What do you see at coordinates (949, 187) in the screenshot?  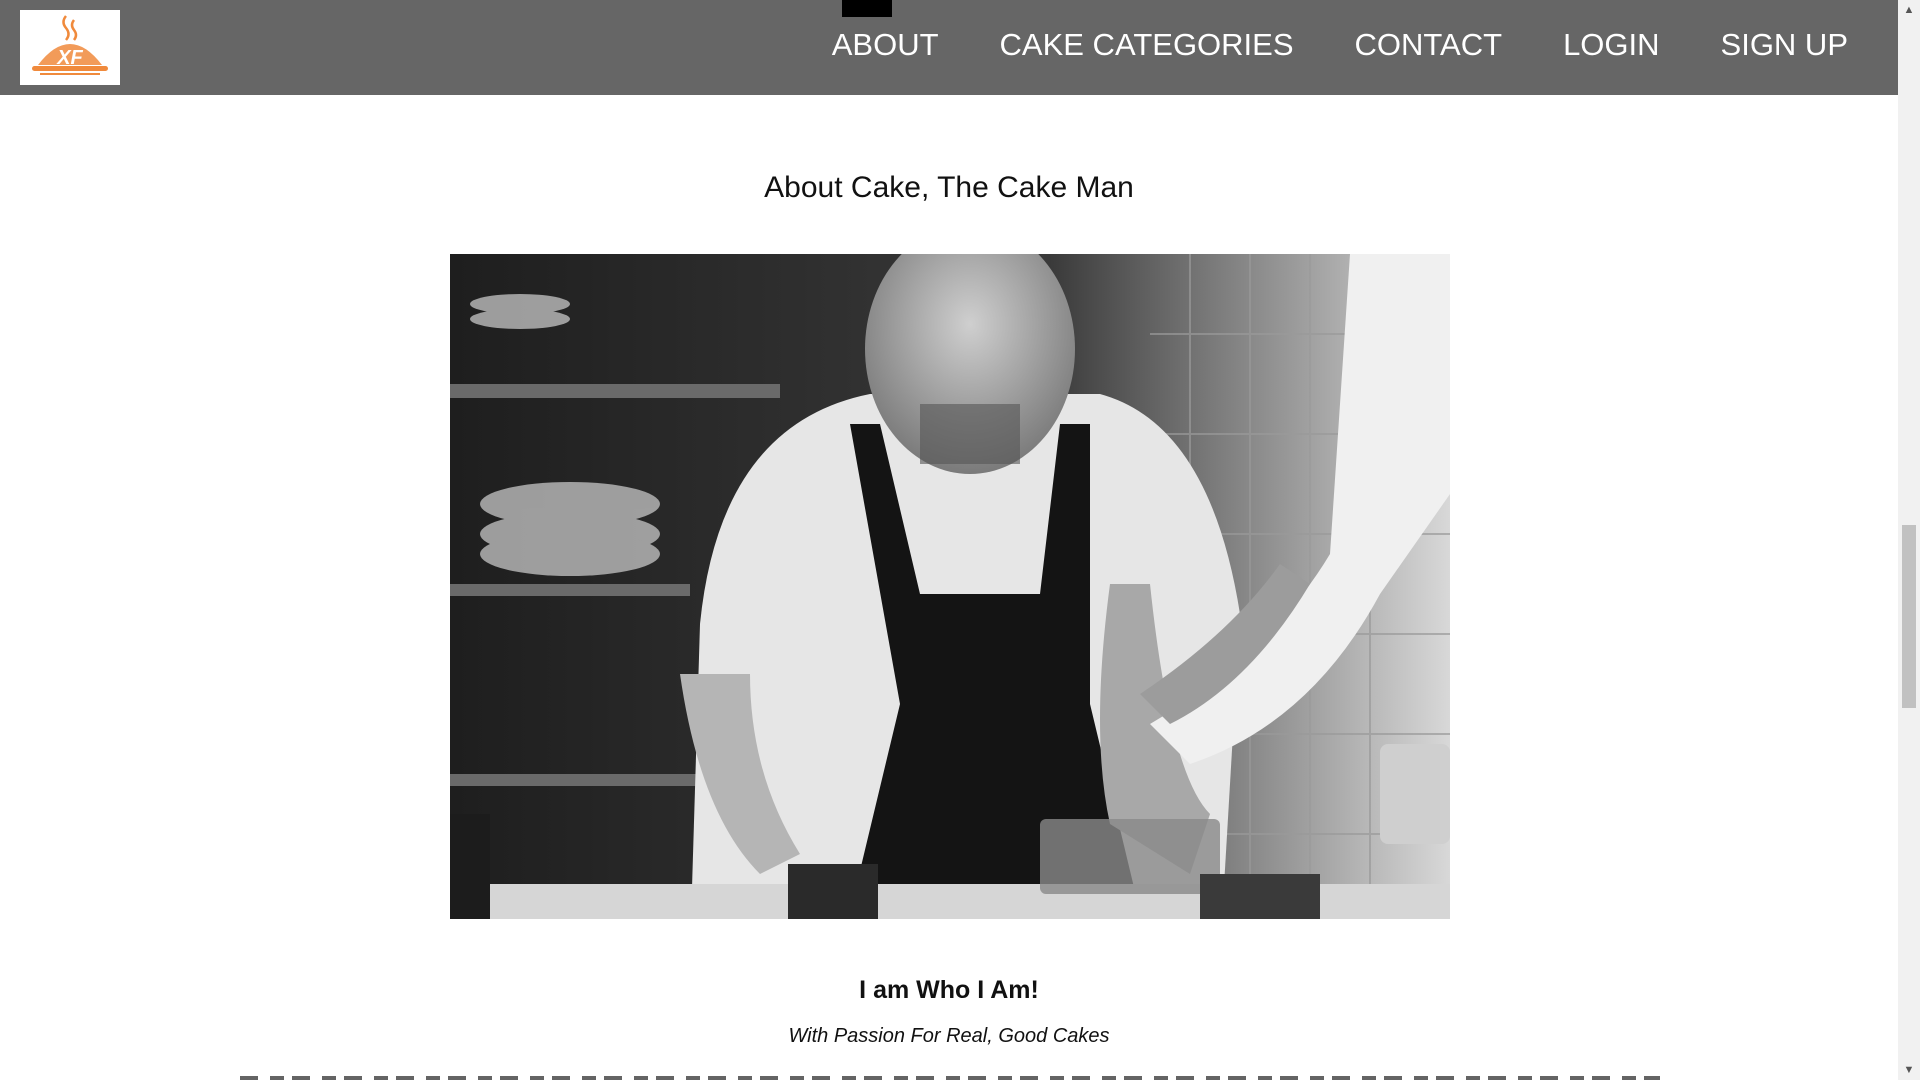 I see `page-title: About Cake, The Cake Man` at bounding box center [949, 187].